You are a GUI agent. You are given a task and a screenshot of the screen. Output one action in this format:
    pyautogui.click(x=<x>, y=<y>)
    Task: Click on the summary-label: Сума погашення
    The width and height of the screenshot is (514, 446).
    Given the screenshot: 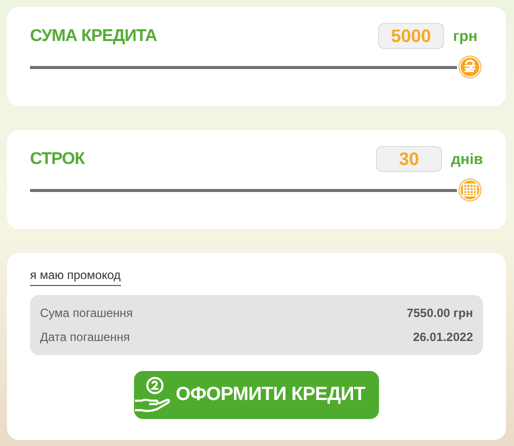 What is the action you would take?
    pyautogui.click(x=86, y=313)
    